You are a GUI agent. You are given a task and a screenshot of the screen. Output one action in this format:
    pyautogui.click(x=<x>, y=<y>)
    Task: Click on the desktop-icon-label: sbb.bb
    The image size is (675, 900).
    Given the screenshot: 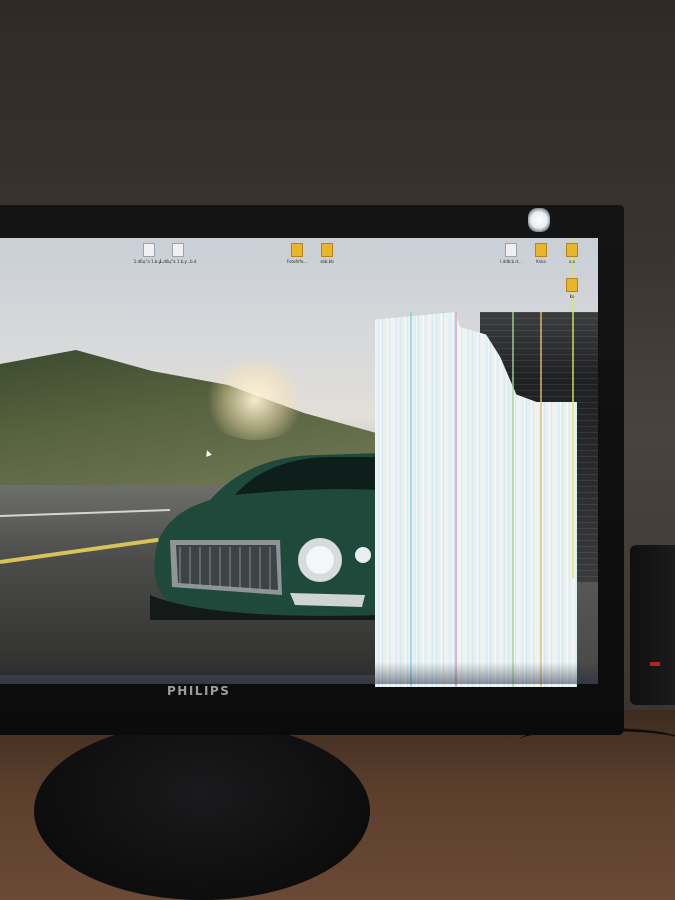 What is the action you would take?
    pyautogui.click(x=327, y=261)
    